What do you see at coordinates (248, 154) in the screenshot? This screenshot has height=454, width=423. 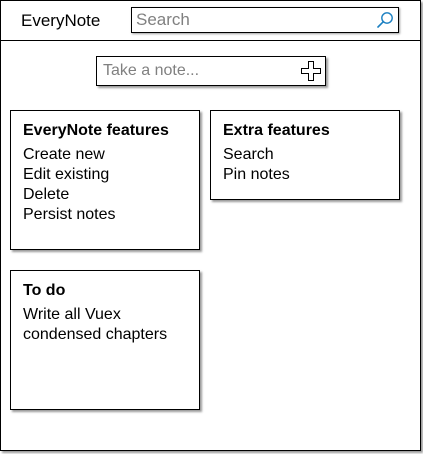 I see `note-line: Search` at bounding box center [248, 154].